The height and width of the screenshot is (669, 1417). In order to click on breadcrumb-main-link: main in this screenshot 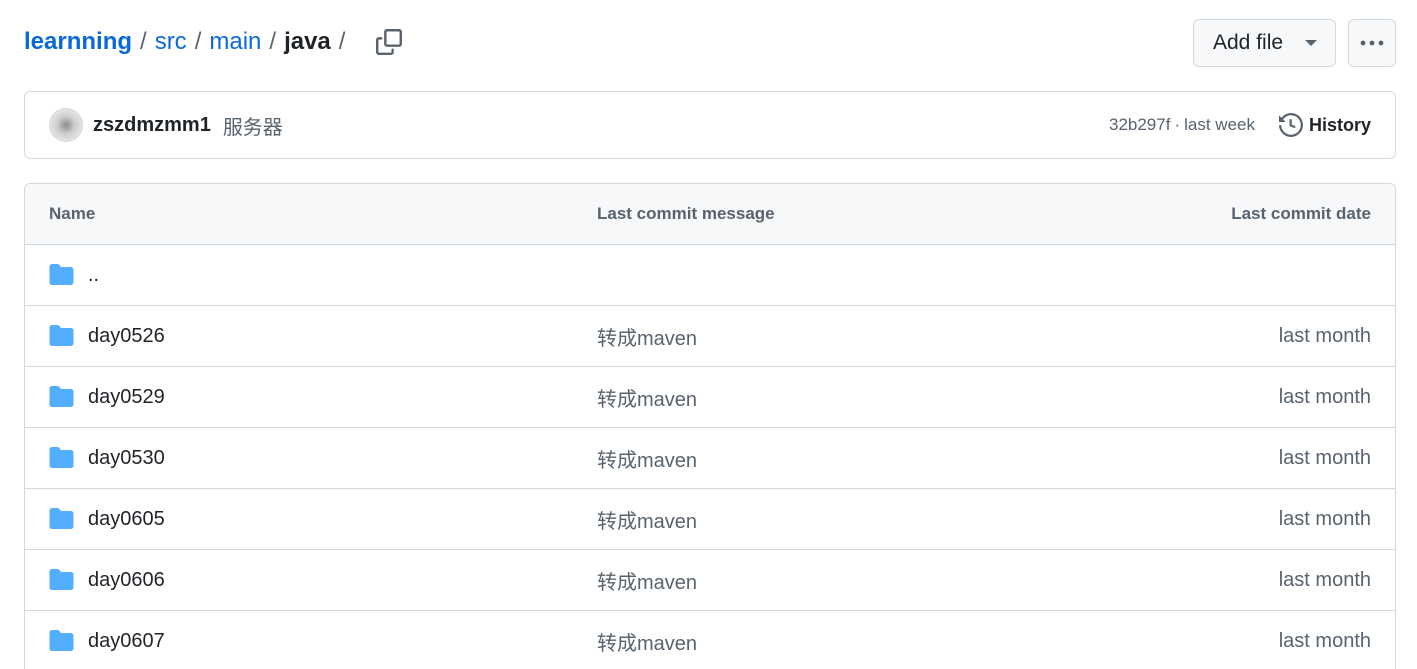, I will do `click(235, 42)`.